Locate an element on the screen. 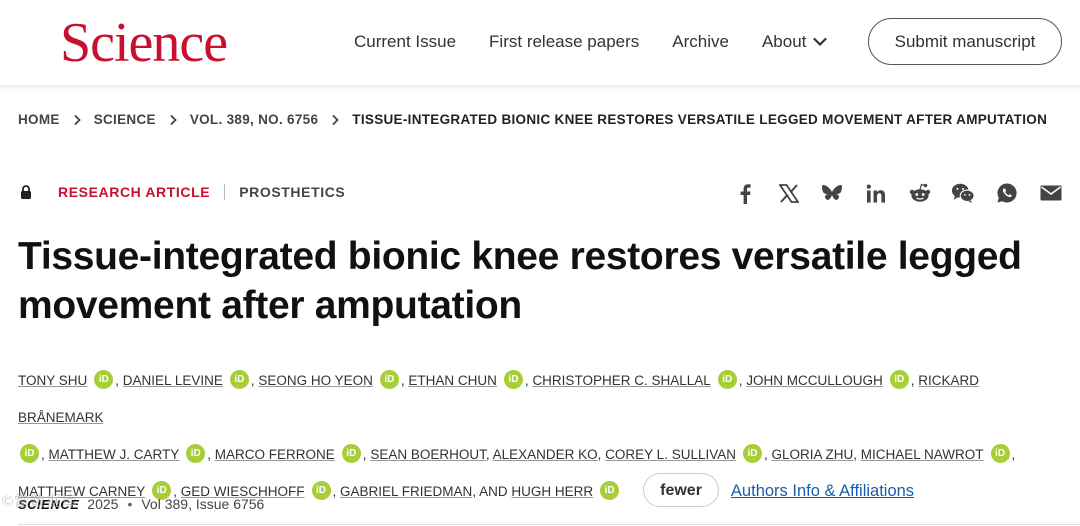 The height and width of the screenshot is (526, 1080). authors-info-link: Authors Info & Affiliations is located at coordinates (822, 491).